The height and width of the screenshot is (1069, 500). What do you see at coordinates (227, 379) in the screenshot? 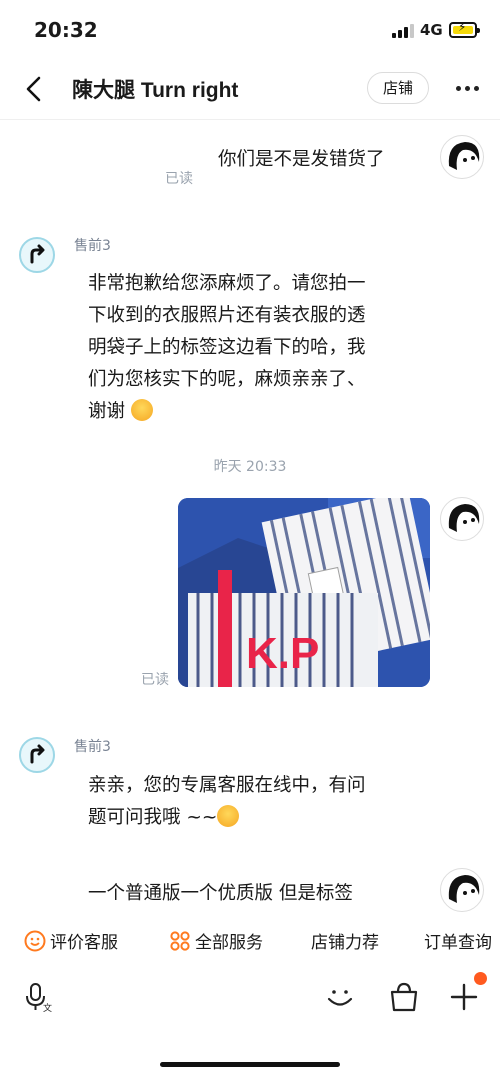
I see `message-line: 们为您核实下的呢，麻烦亲亲了、` at bounding box center [227, 379].